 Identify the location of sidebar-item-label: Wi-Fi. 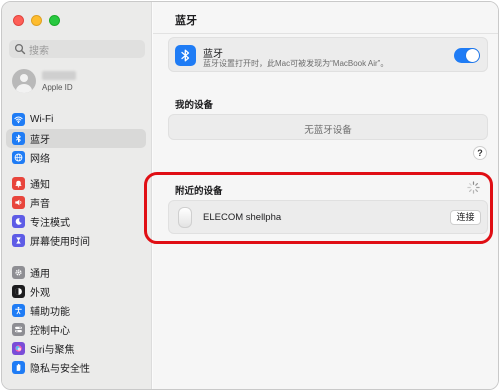
(42, 119).